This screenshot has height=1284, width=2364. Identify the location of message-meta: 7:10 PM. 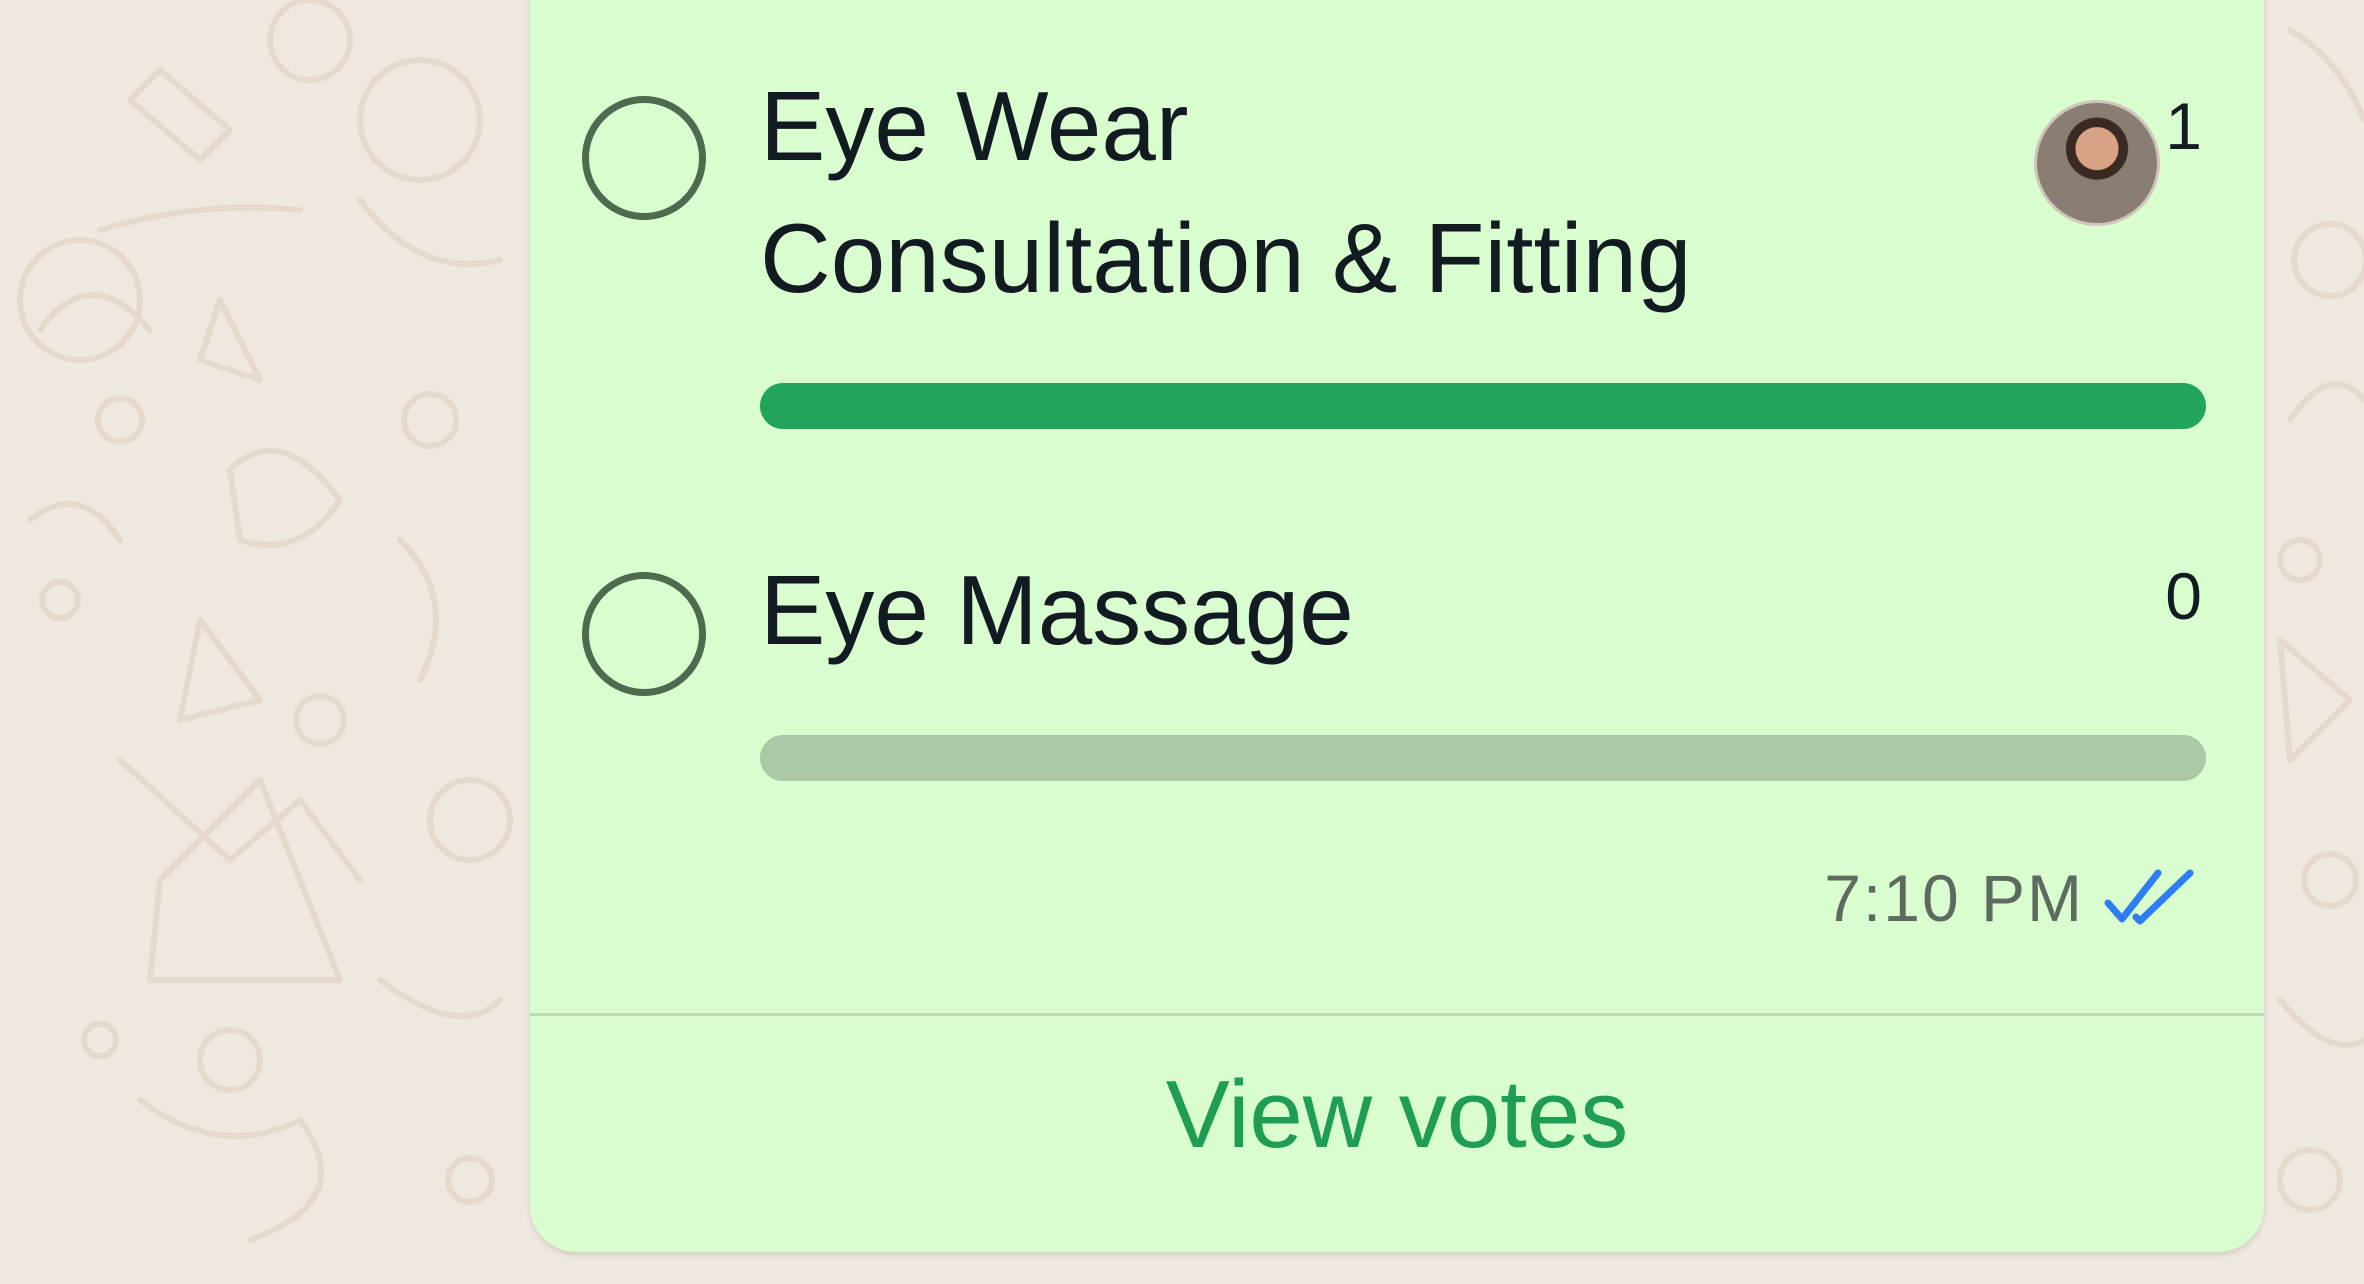
(2011, 898).